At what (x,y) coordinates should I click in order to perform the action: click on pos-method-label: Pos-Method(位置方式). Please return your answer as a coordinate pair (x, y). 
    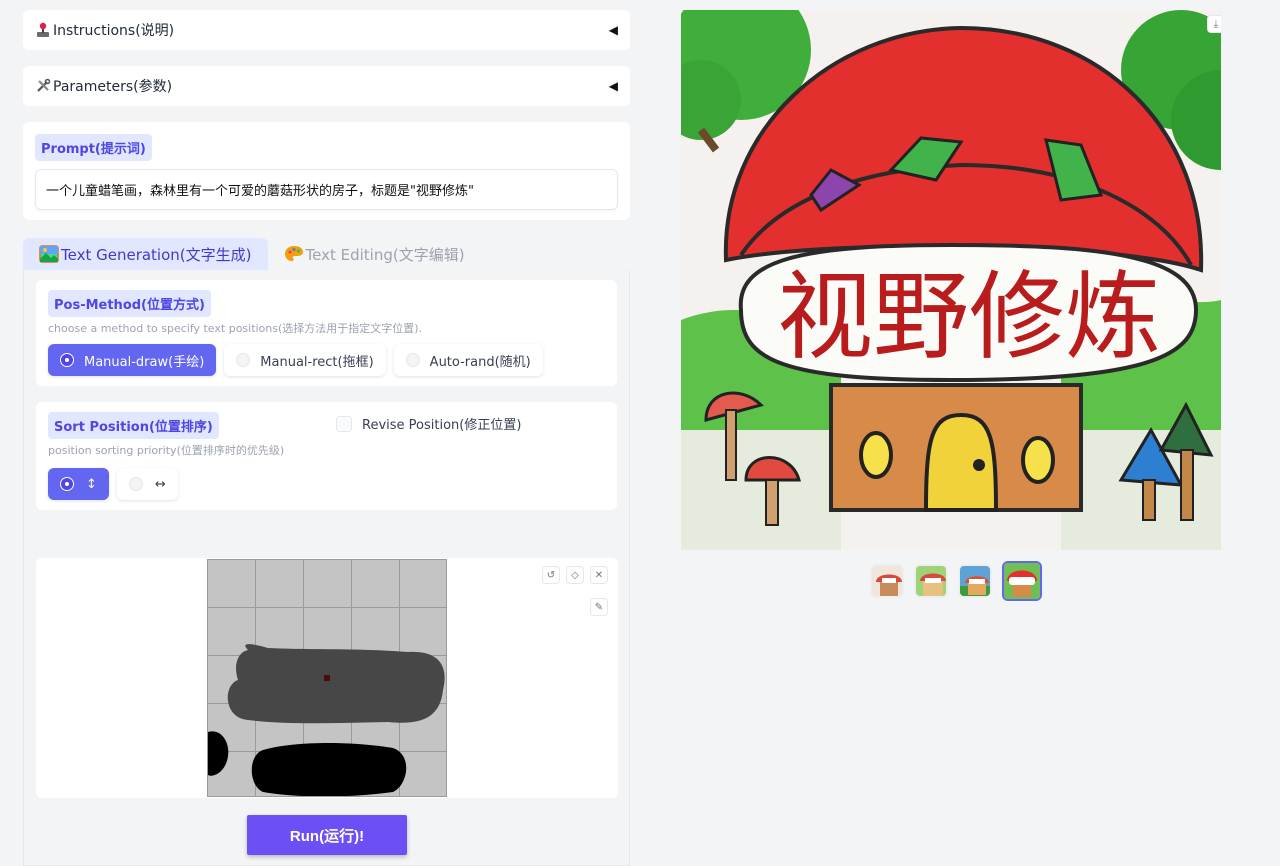
    Looking at the image, I should click on (129, 303).